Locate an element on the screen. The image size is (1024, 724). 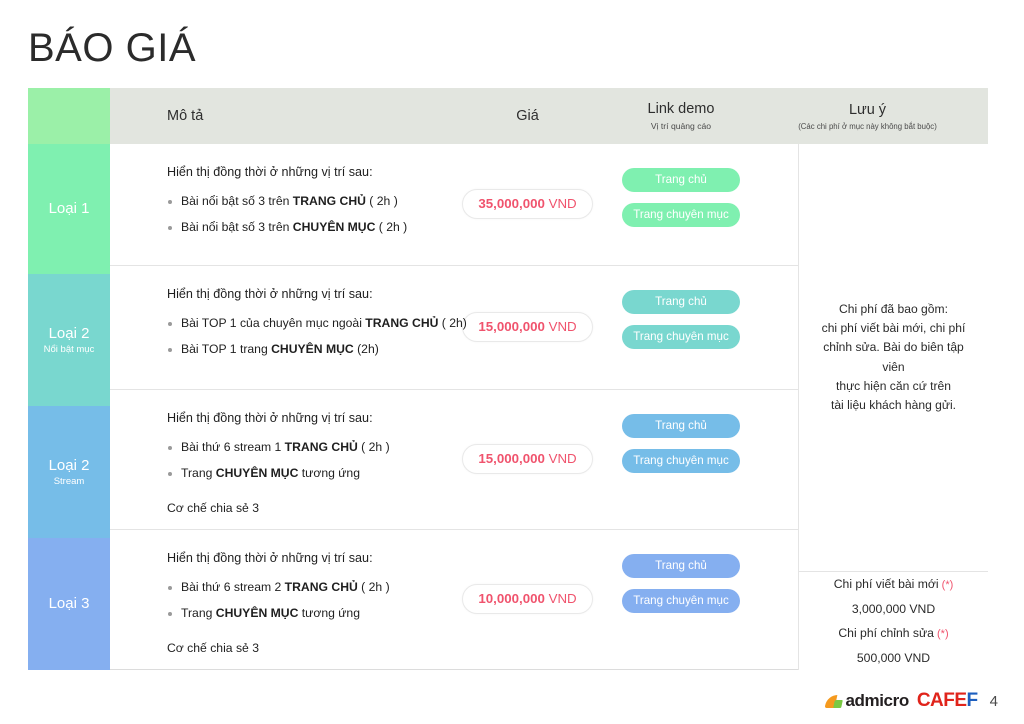
header-category-cell is located at coordinates (69, 116).